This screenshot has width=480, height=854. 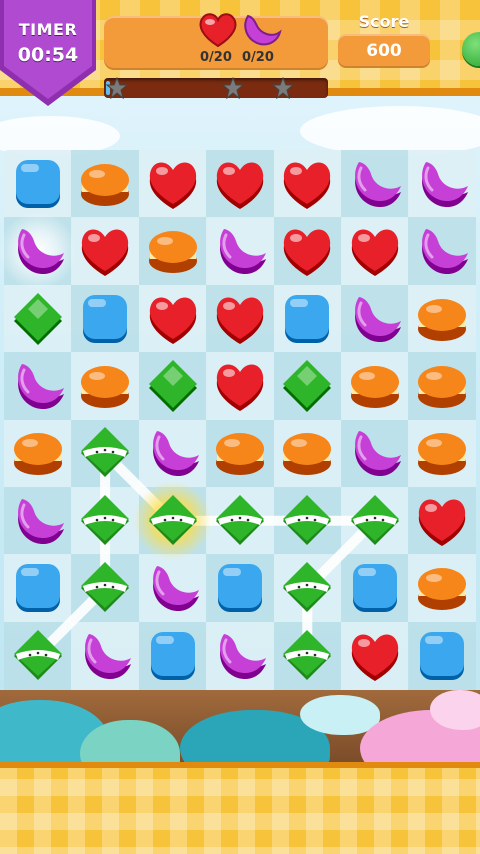 I want to click on score-value: 600, so click(x=384, y=51).